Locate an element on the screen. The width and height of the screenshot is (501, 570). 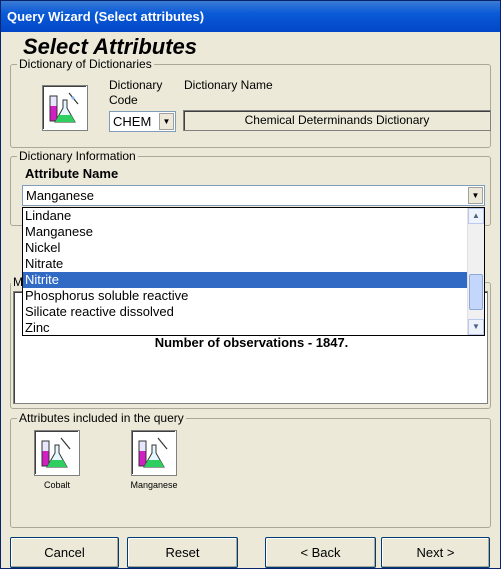
included-attribute-cobalt: Cobalt is located at coordinates (57, 460).